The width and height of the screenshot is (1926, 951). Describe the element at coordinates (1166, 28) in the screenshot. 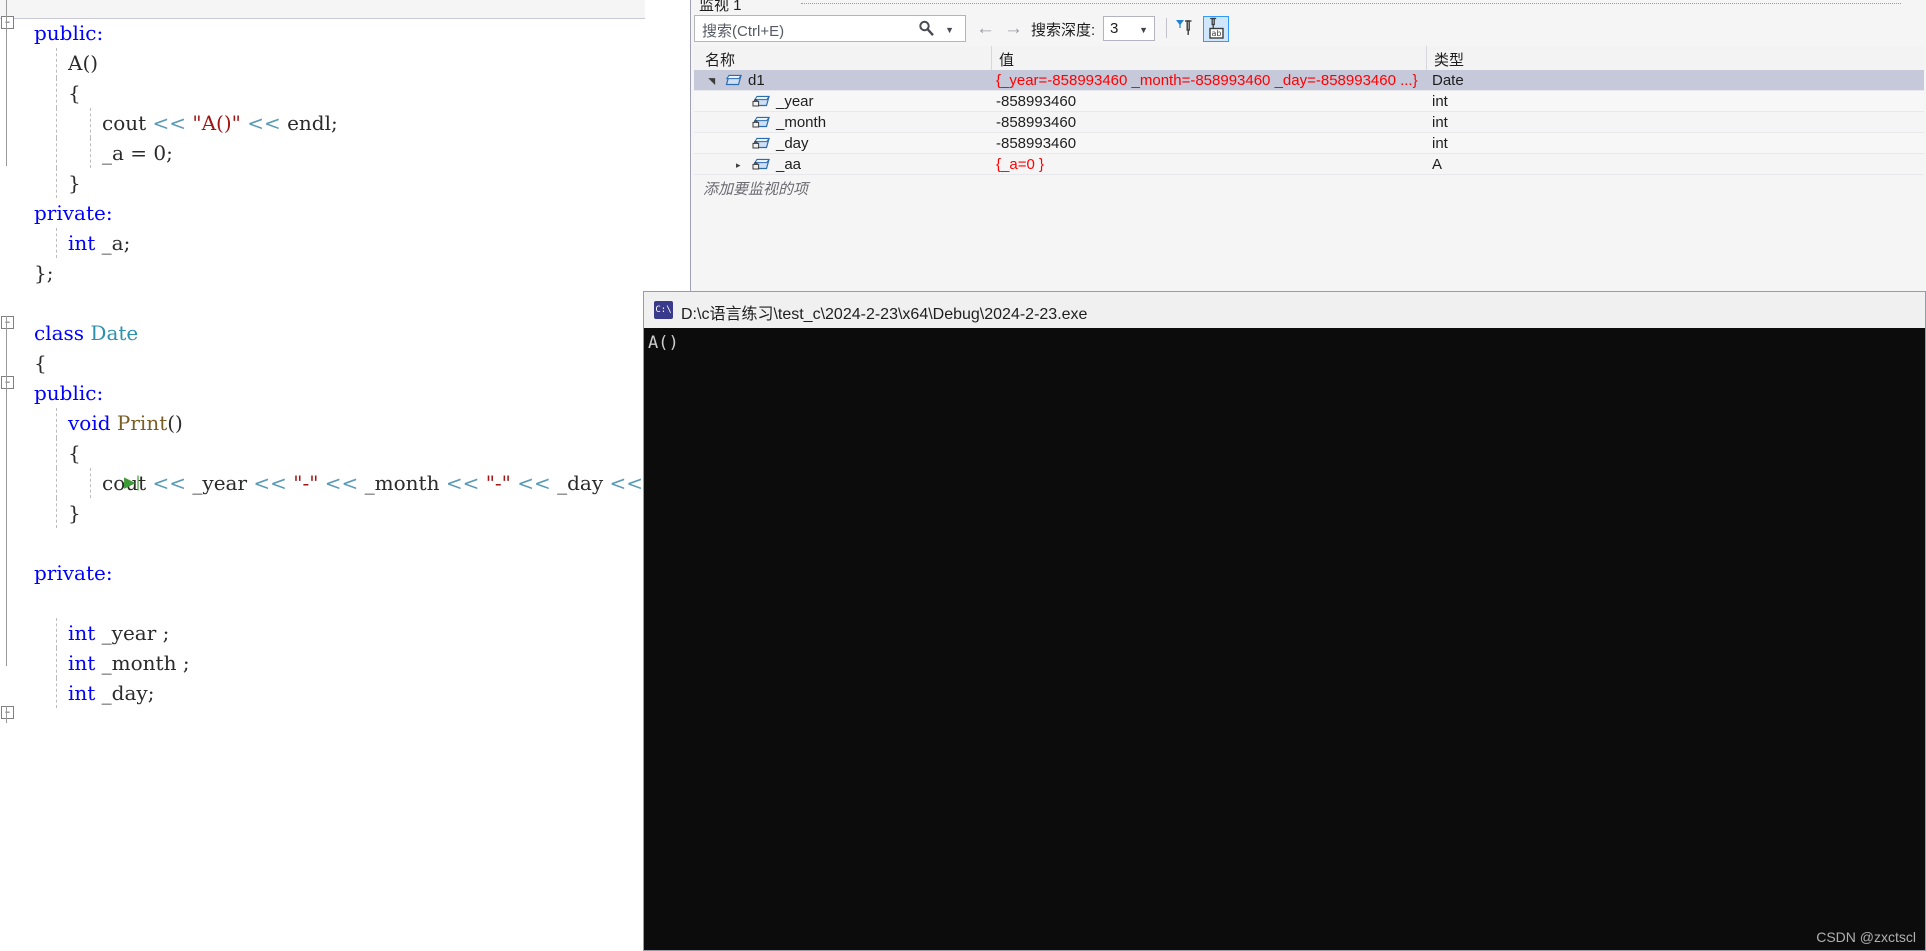

I see `toolbar-separator` at that location.